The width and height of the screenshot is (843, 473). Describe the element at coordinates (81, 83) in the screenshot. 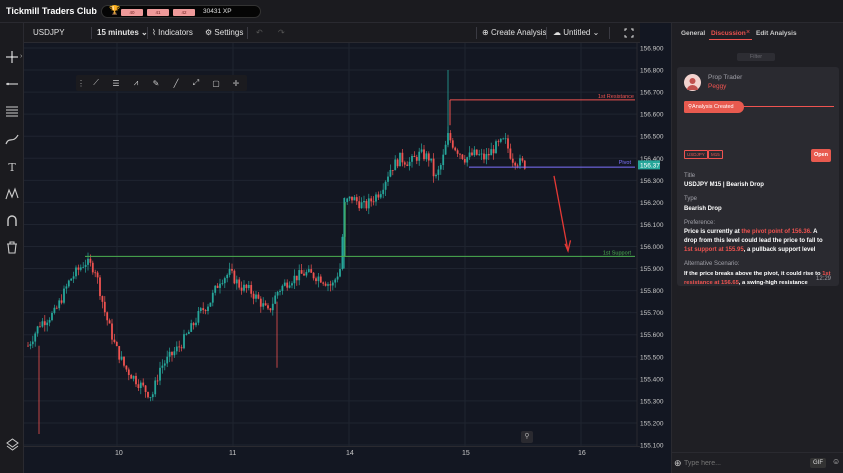

I see `drag-handle-icon: ⋮` at that location.